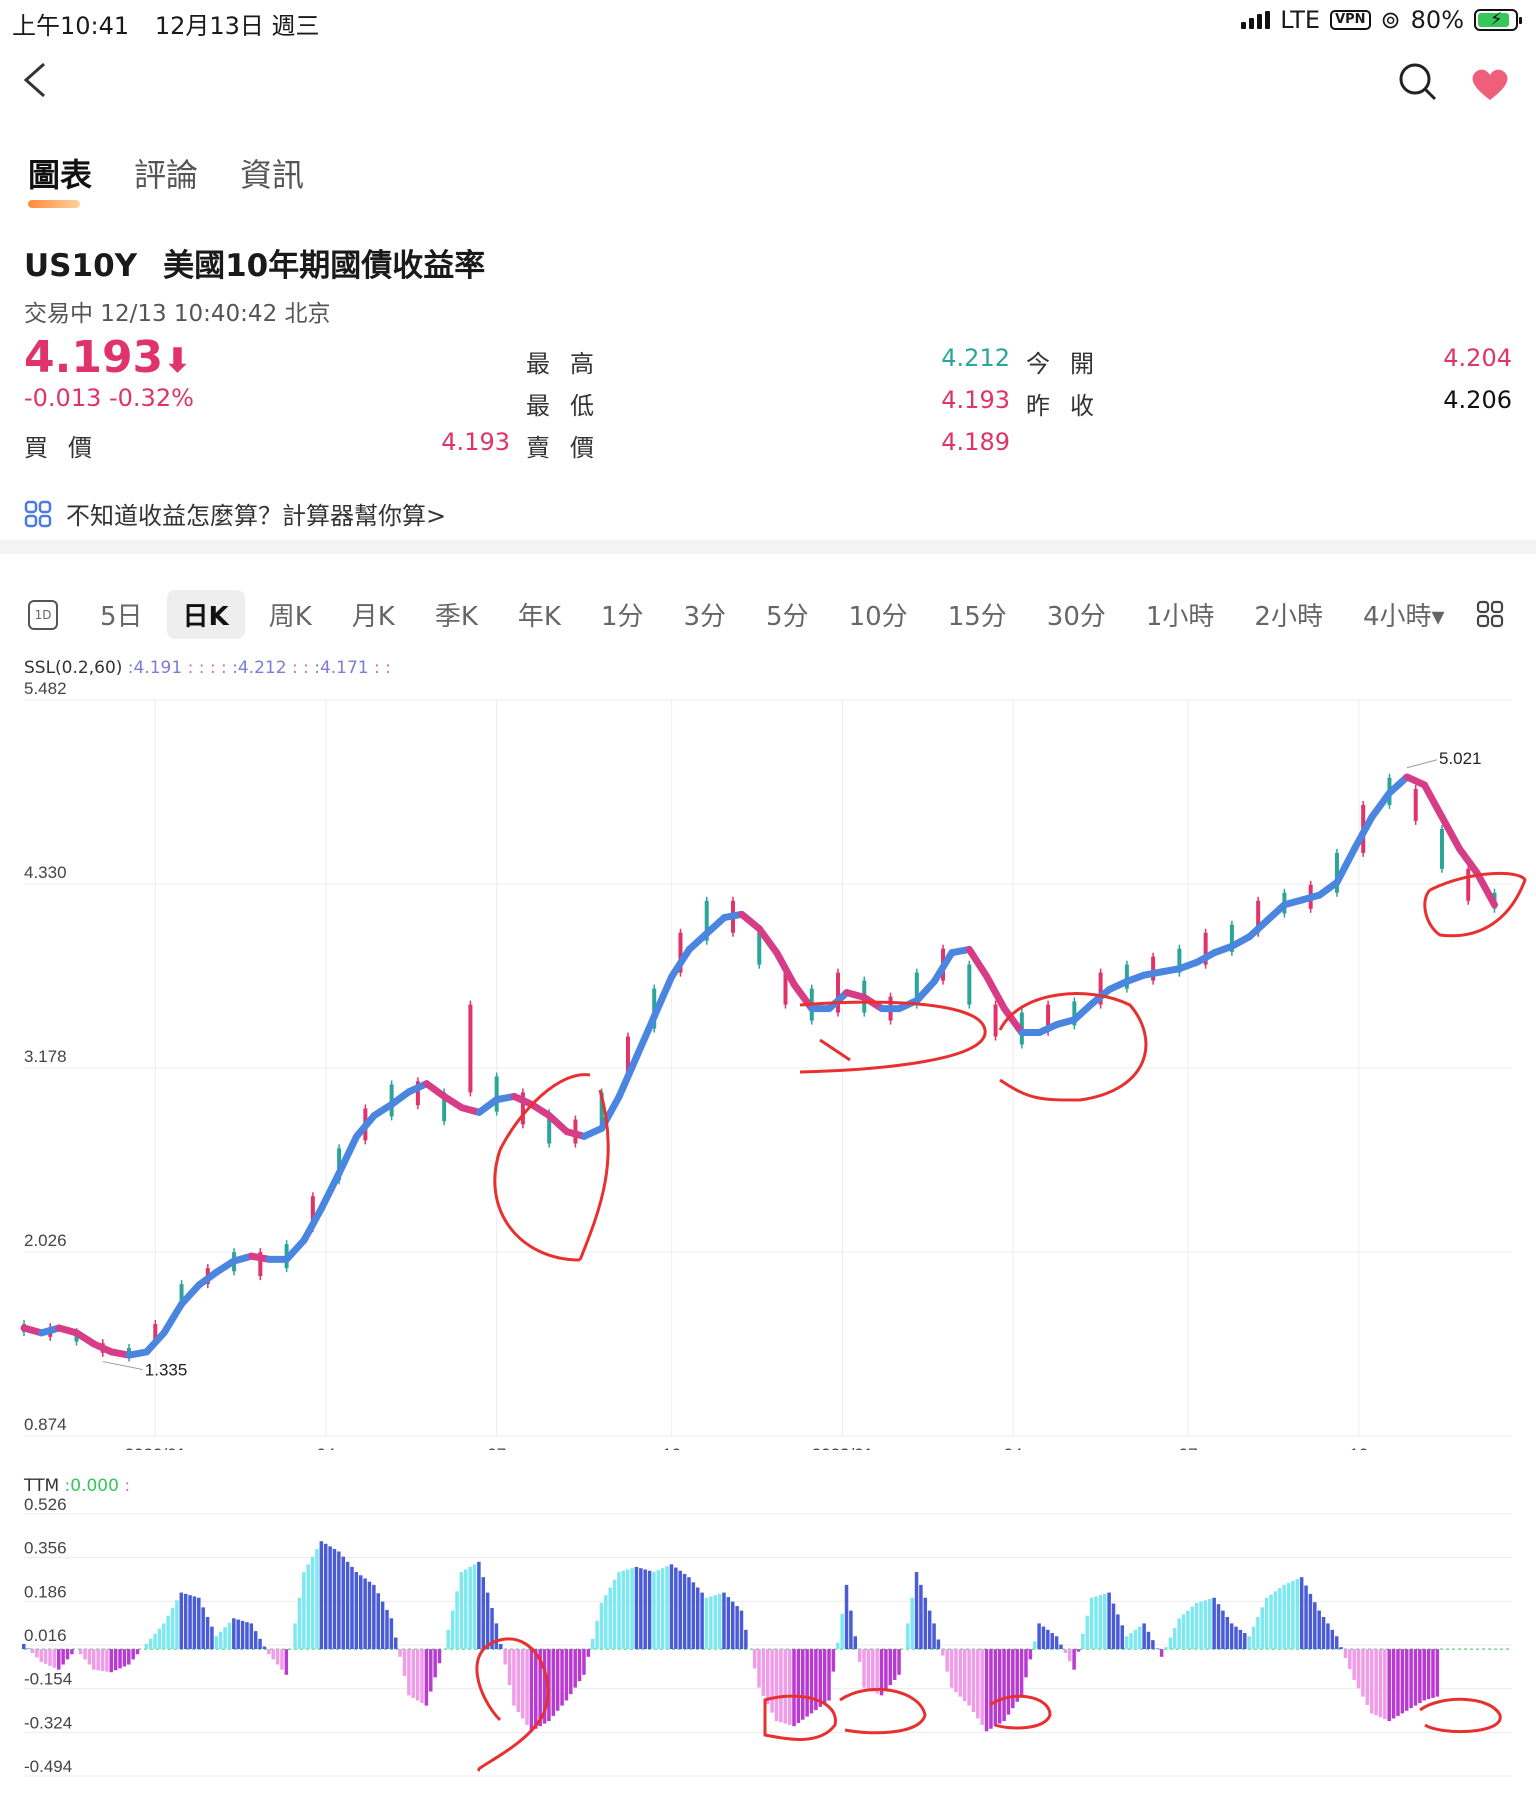 Image resolution: width=1536 pixels, height=1810 pixels. What do you see at coordinates (1418, 82) in the screenshot?
I see `search-icon` at bounding box center [1418, 82].